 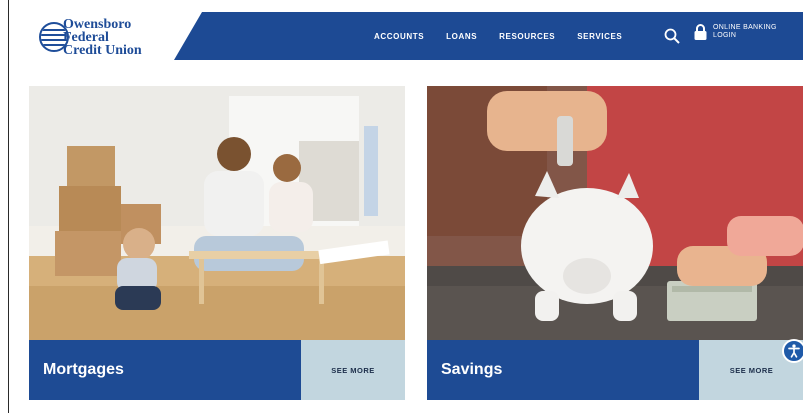 What do you see at coordinates (700, 32) in the screenshot?
I see `lock-icon` at bounding box center [700, 32].